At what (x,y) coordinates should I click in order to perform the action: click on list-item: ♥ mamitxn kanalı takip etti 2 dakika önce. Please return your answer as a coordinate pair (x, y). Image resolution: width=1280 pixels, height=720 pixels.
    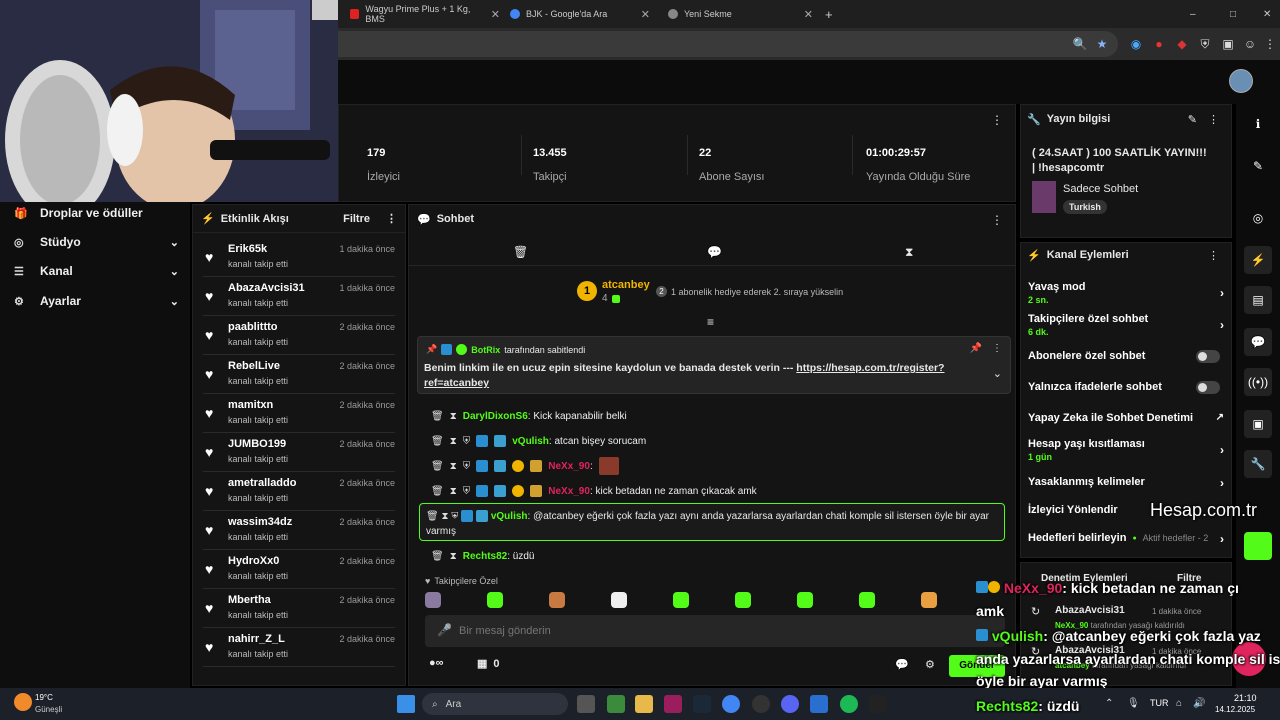
    Looking at the image, I should click on (299, 414).